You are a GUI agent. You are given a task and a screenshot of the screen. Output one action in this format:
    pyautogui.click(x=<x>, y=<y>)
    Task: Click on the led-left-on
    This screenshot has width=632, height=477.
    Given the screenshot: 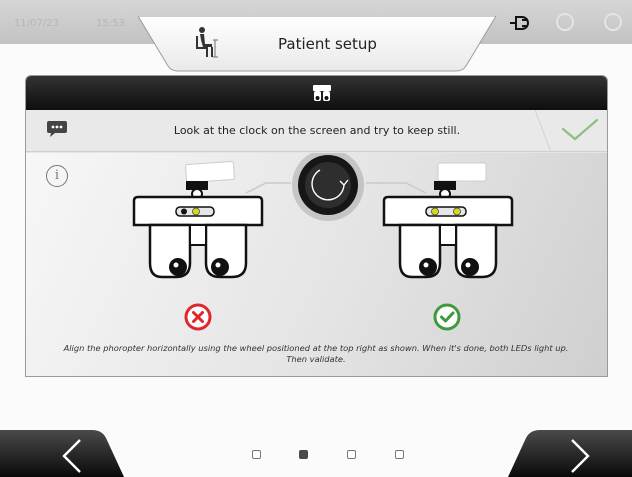 What is the action you would take?
    pyautogui.click(x=435, y=211)
    